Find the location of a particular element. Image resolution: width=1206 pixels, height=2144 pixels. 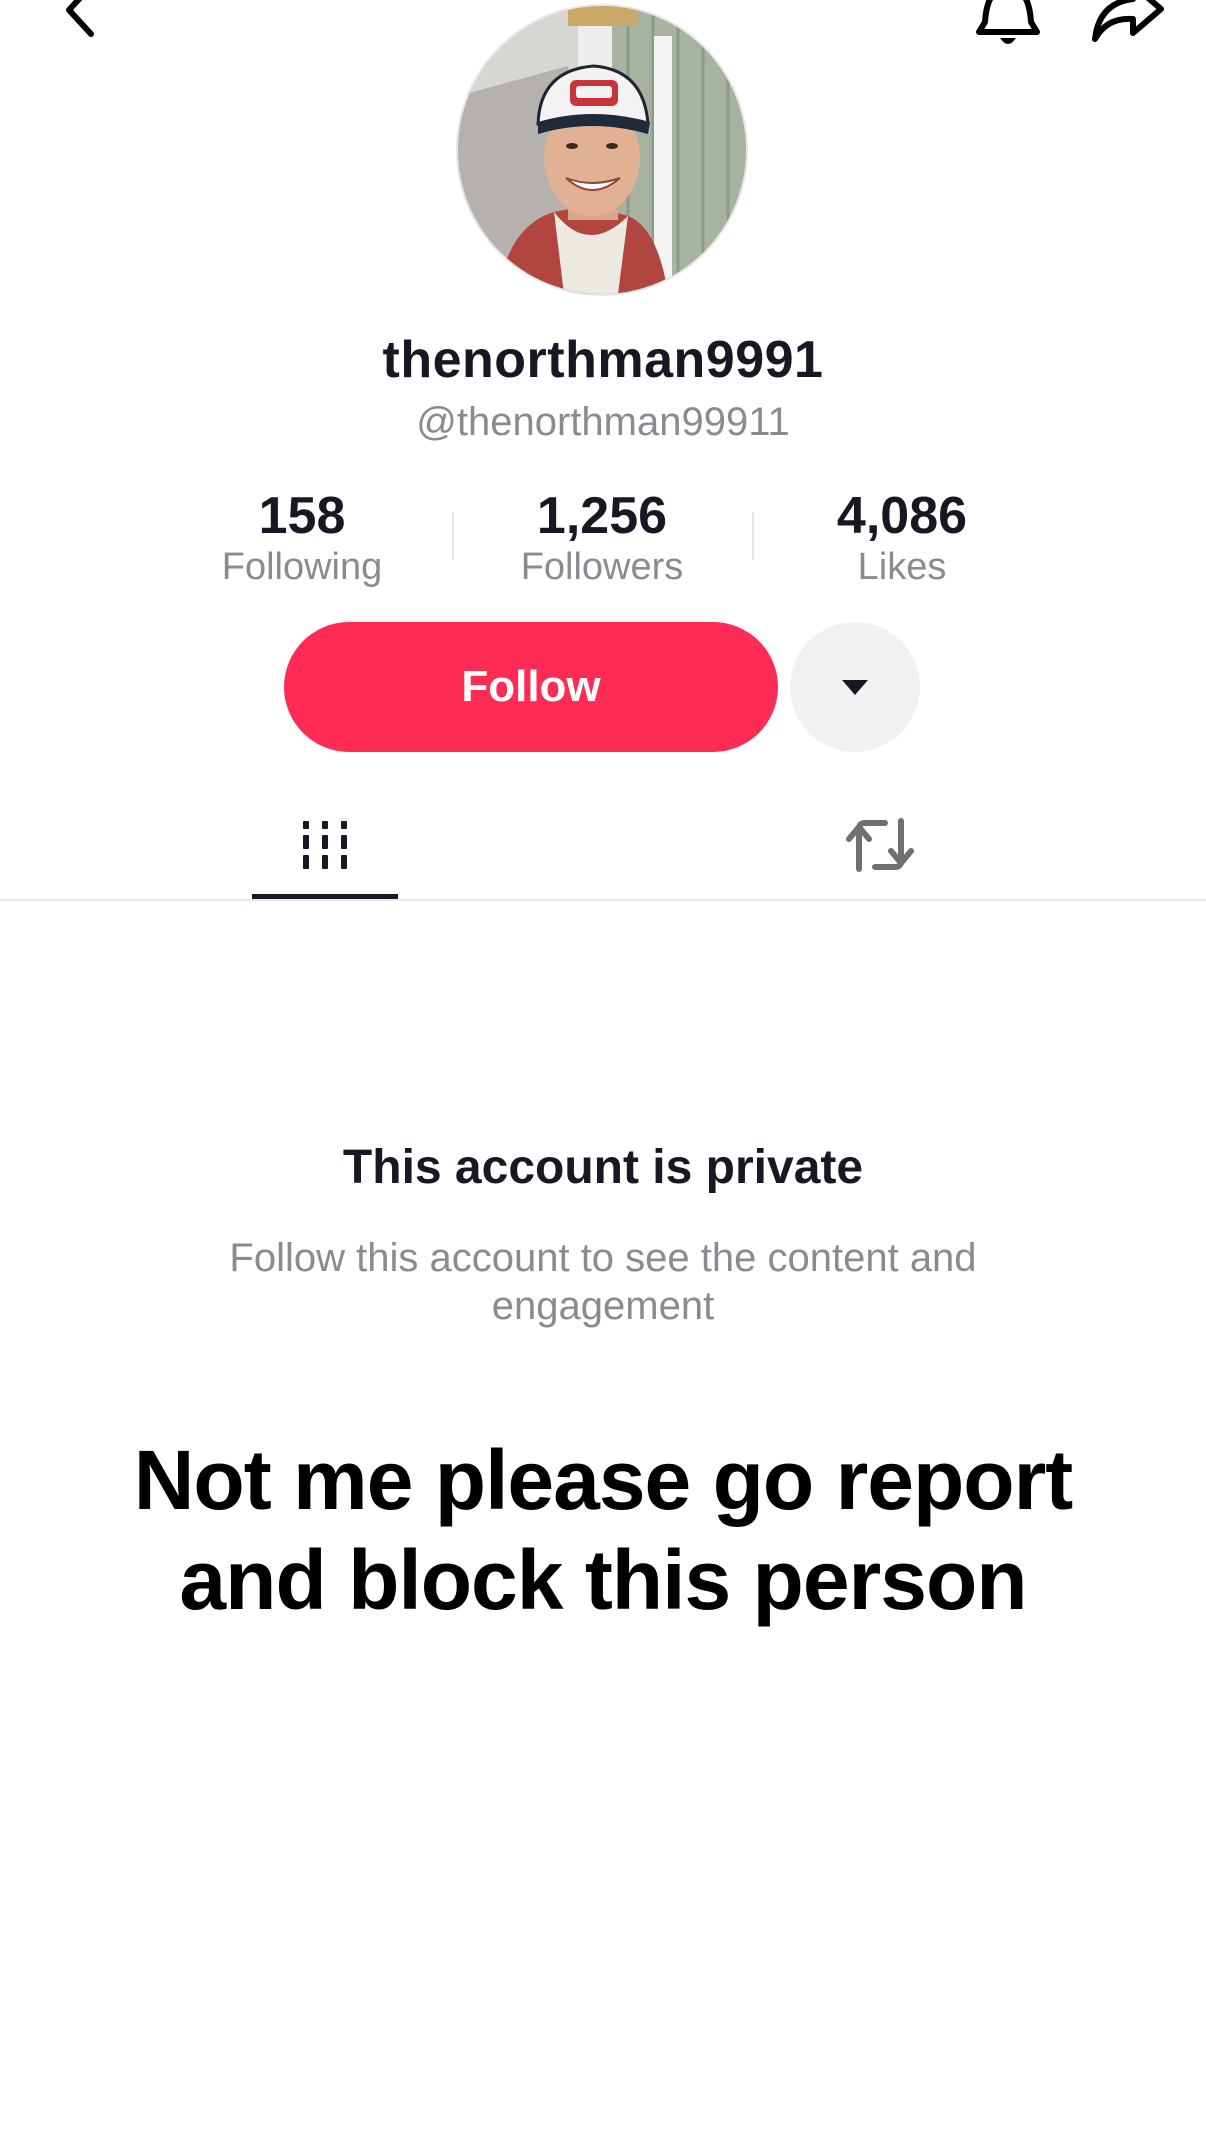

display-name: thenorthman9991 is located at coordinates (603, 360).